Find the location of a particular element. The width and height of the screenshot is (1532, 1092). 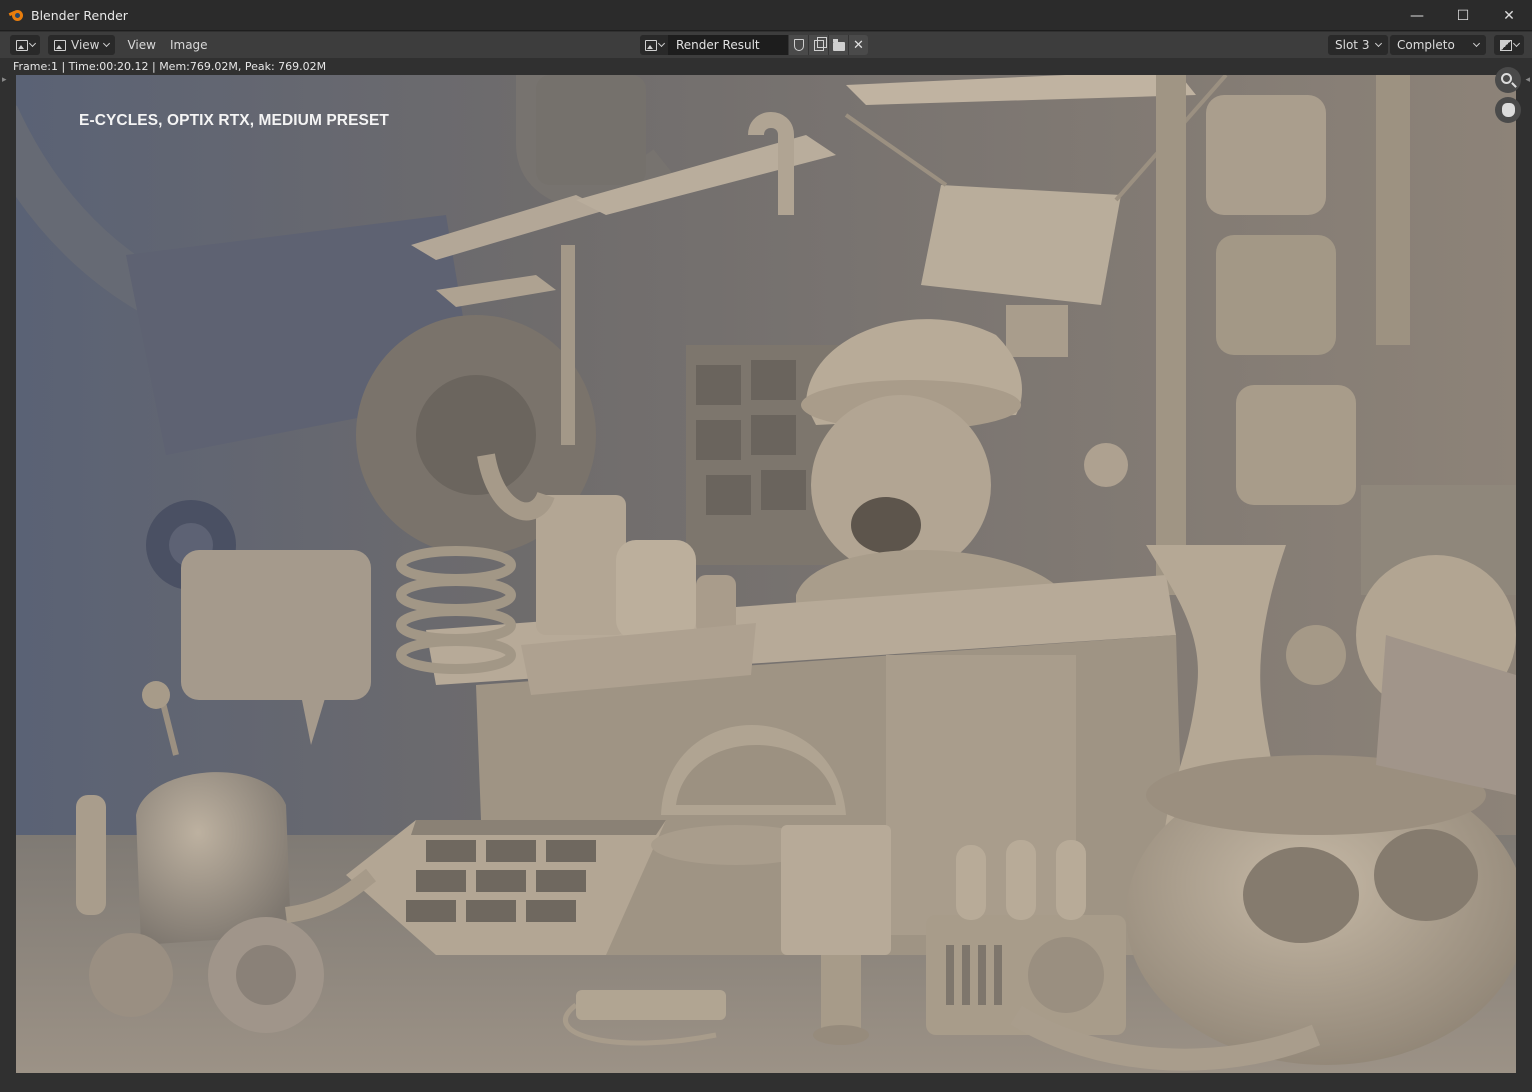

shield-icon is located at coordinates (798, 45).